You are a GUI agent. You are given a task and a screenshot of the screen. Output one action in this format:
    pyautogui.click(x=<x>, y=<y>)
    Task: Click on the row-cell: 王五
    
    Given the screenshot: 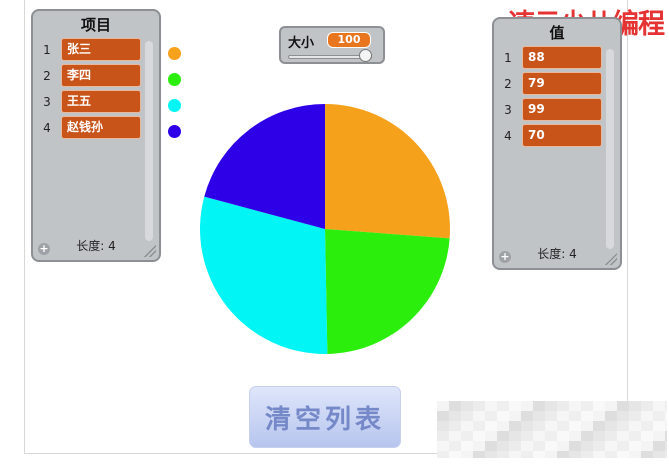 What is the action you would take?
    pyautogui.click(x=101, y=101)
    